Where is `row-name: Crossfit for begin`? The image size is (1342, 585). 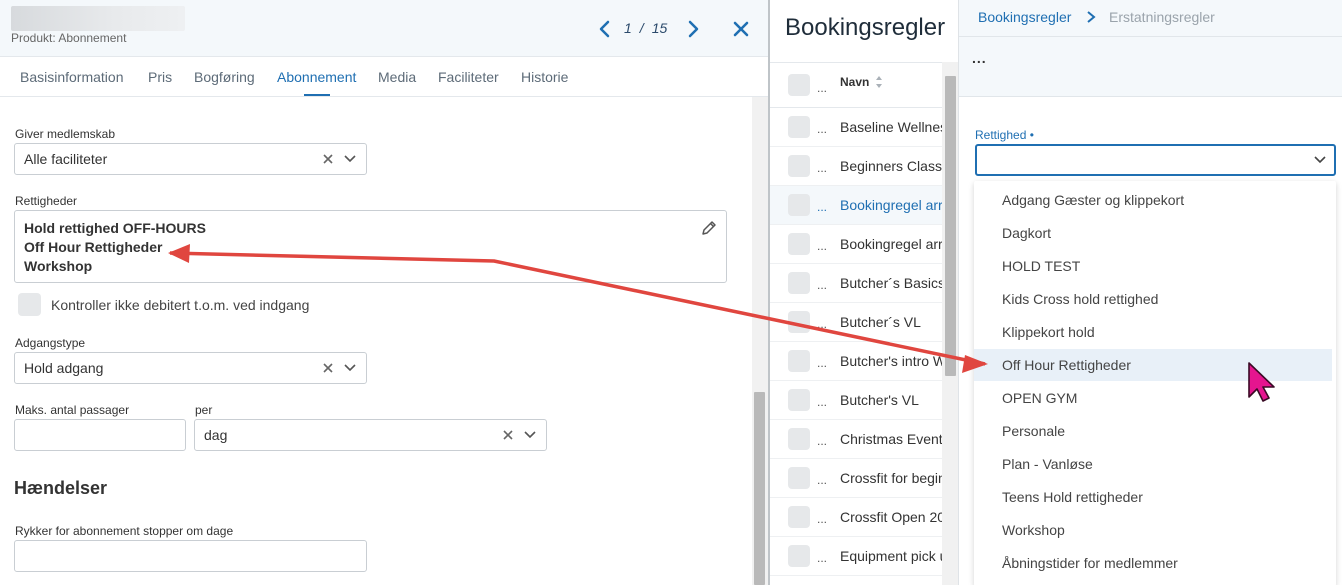 row-name: Crossfit for begin is located at coordinates (893, 478).